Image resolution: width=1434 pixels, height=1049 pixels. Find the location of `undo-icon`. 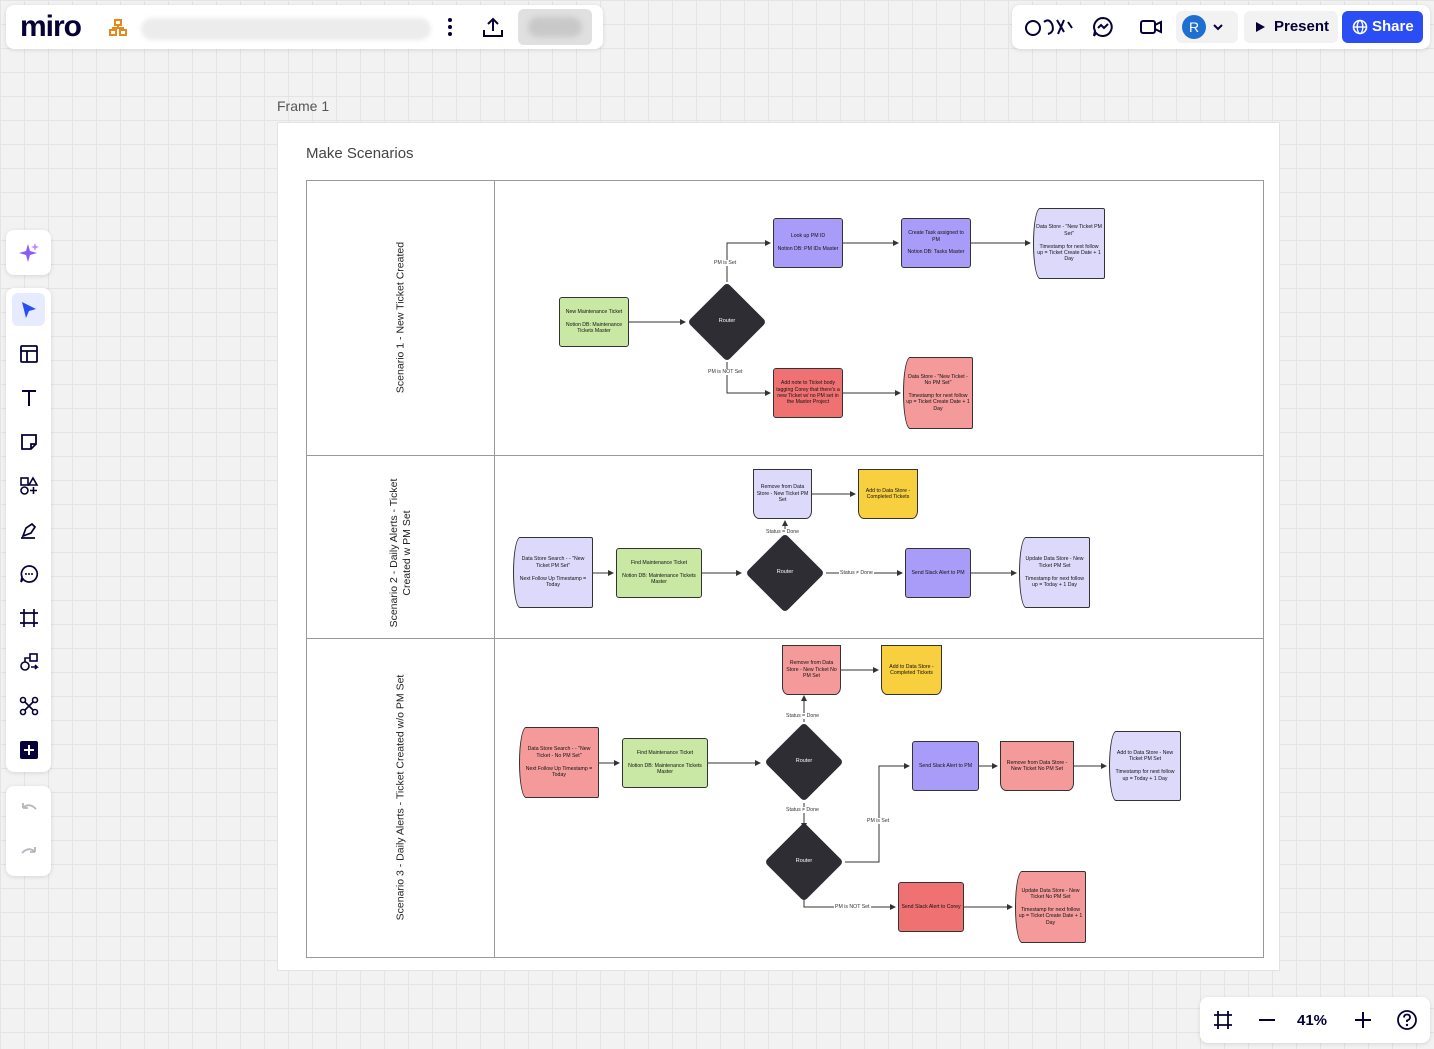

undo-icon is located at coordinates (29, 806).